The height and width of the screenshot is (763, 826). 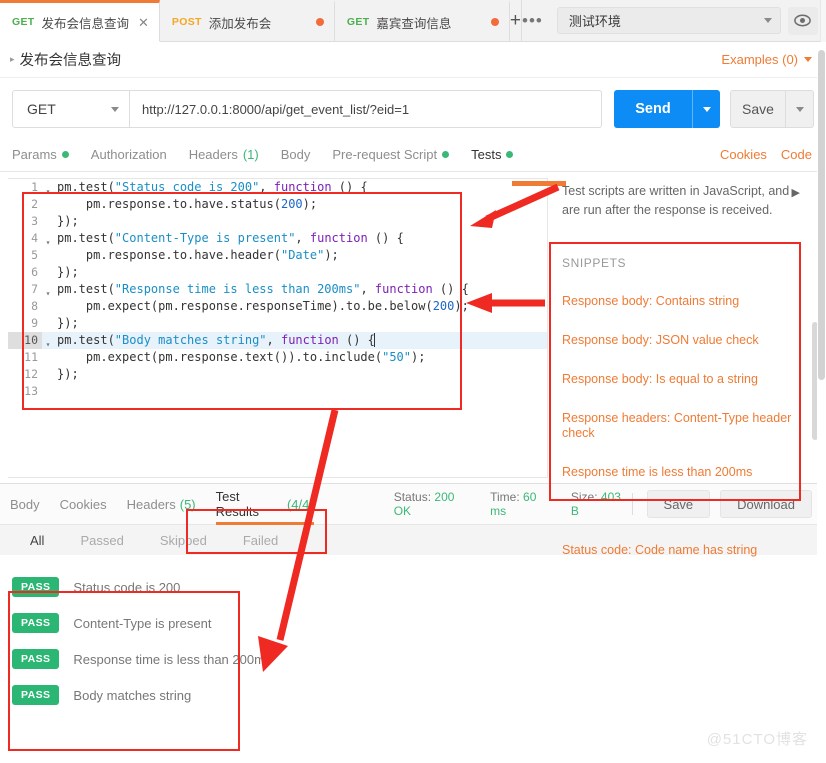 I want to click on time-label: Time:, so click(x=505, y=497).